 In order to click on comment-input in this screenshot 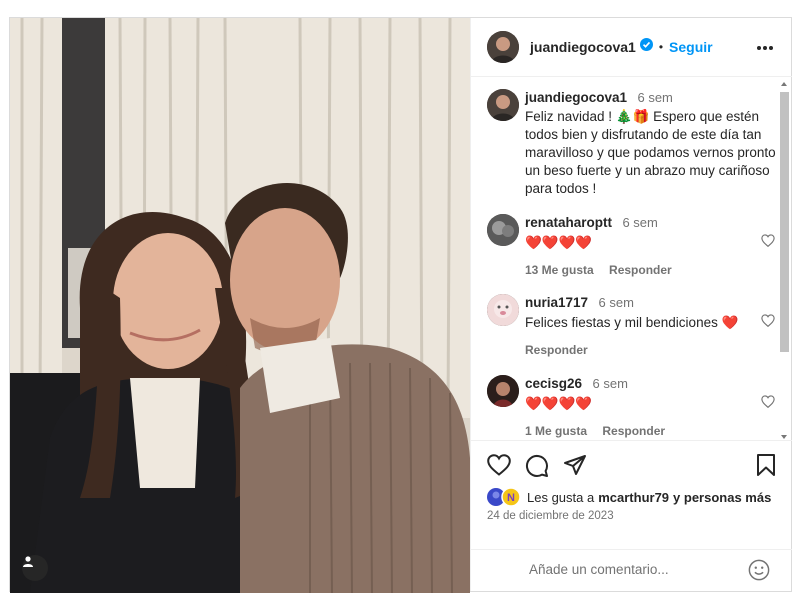, I will do `click(629, 569)`.